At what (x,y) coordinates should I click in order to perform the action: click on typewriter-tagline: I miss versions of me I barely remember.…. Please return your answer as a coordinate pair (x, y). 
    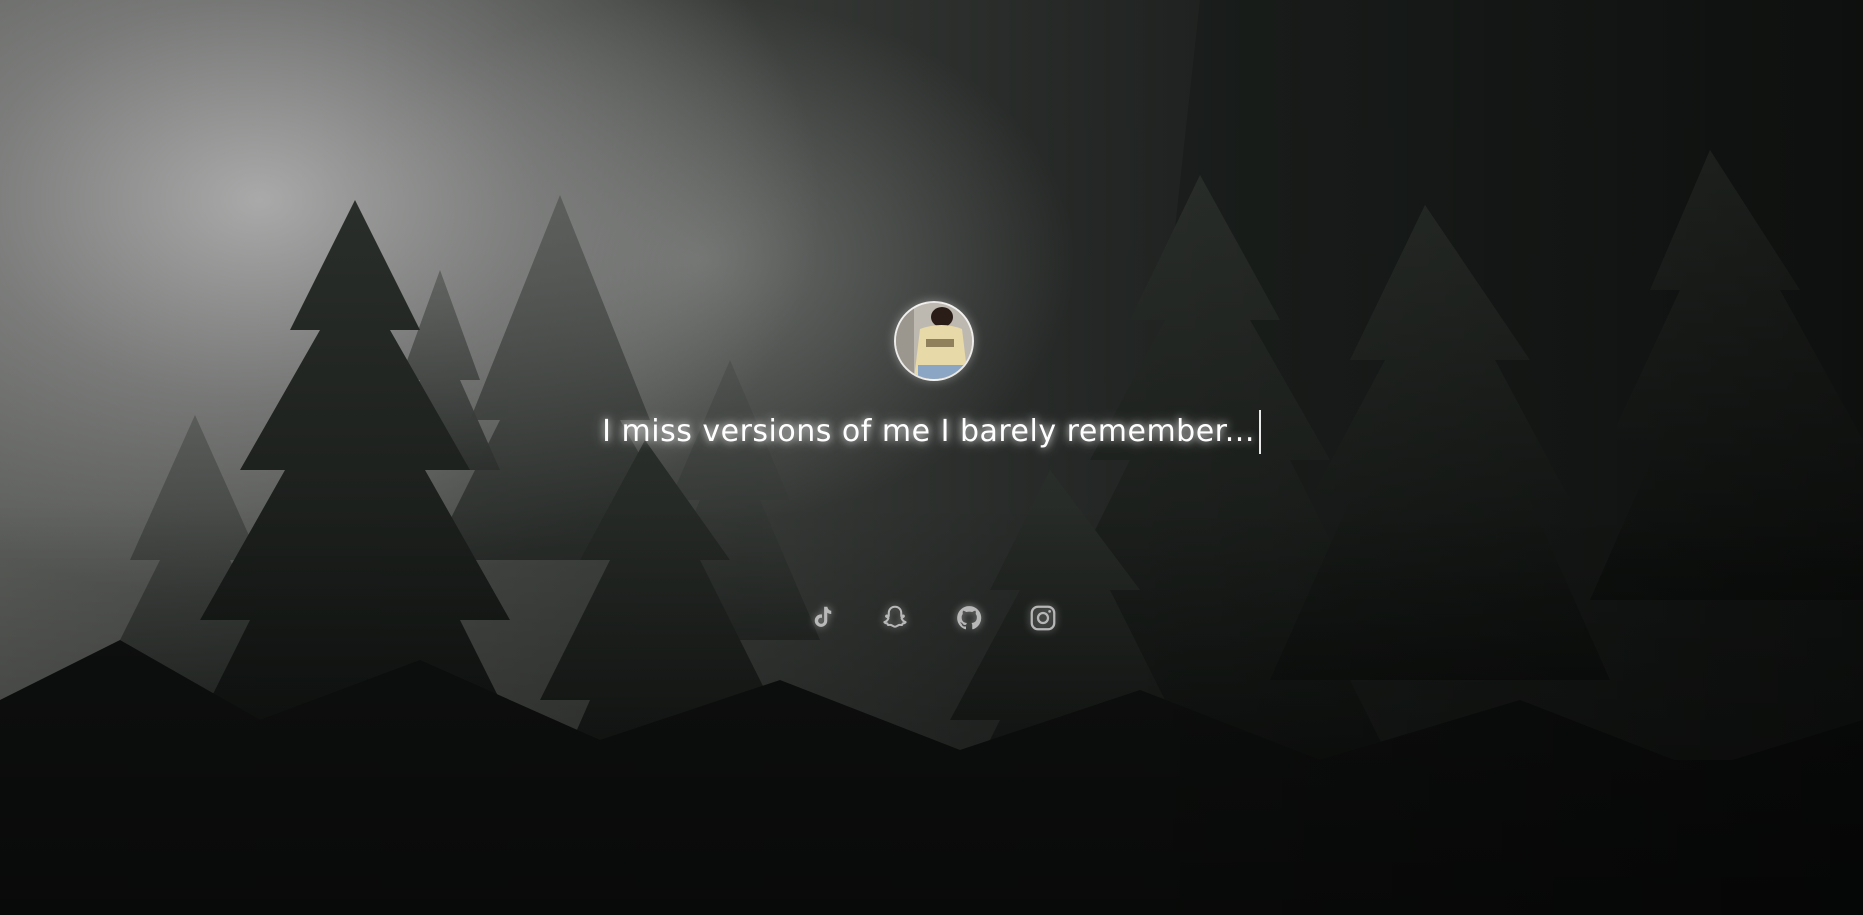
    Looking at the image, I should click on (931, 432).